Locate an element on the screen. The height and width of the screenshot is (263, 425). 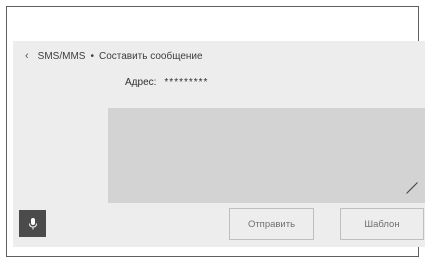
microphone-icon is located at coordinates (32, 223).